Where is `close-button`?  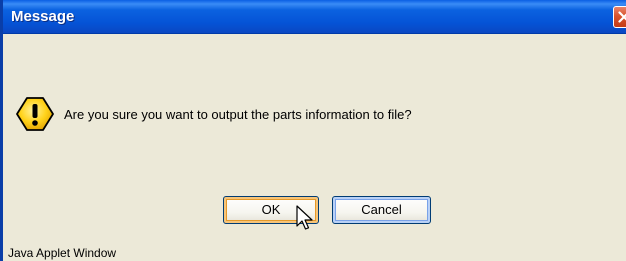
close-button is located at coordinates (619, 17).